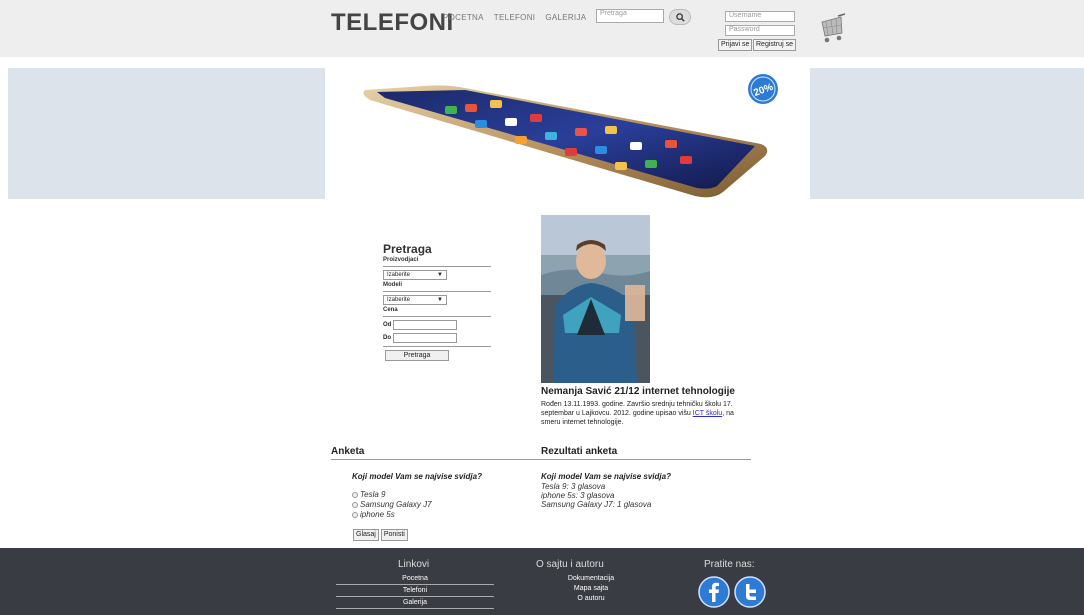 The height and width of the screenshot is (615, 1084). I want to click on search-panel-title: Pretraga, so click(407, 249).